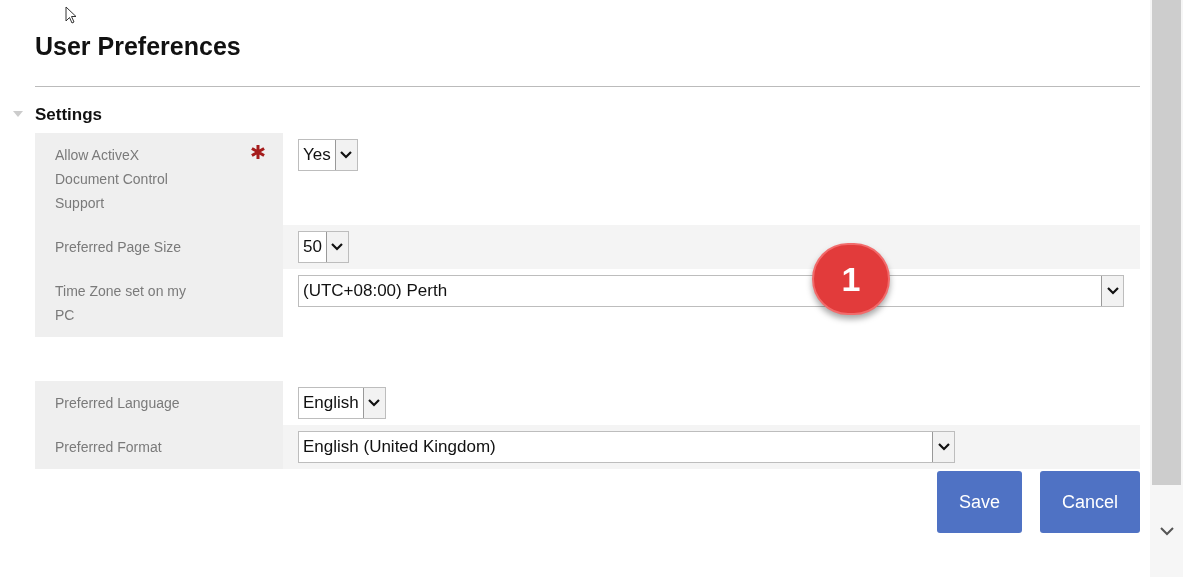 The width and height of the screenshot is (1183, 577). Describe the element at coordinates (121, 303) in the screenshot. I see `field-label: Time Zone set on my PC` at that location.